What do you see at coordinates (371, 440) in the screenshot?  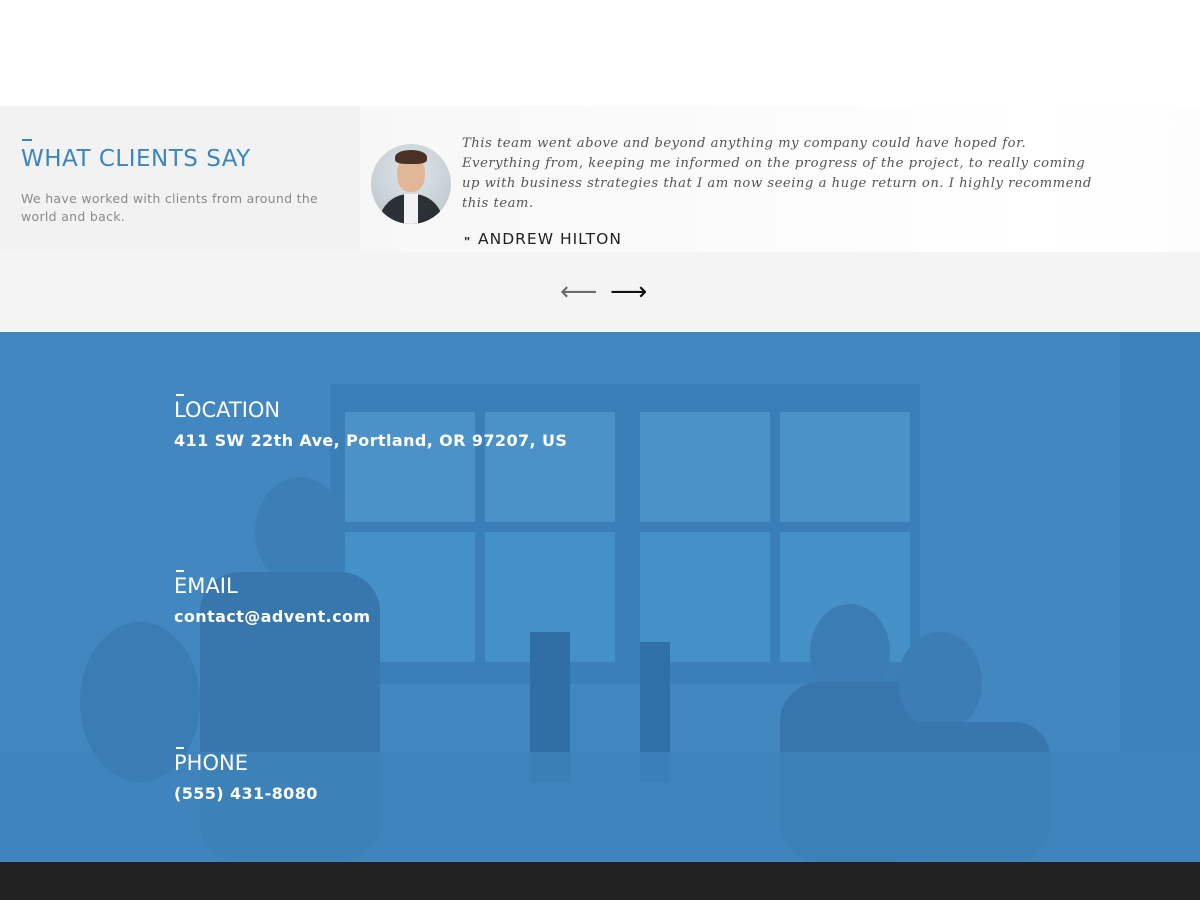 I see `location-value: 411 SW 22th Ave, Portland, OR 97207, US` at bounding box center [371, 440].